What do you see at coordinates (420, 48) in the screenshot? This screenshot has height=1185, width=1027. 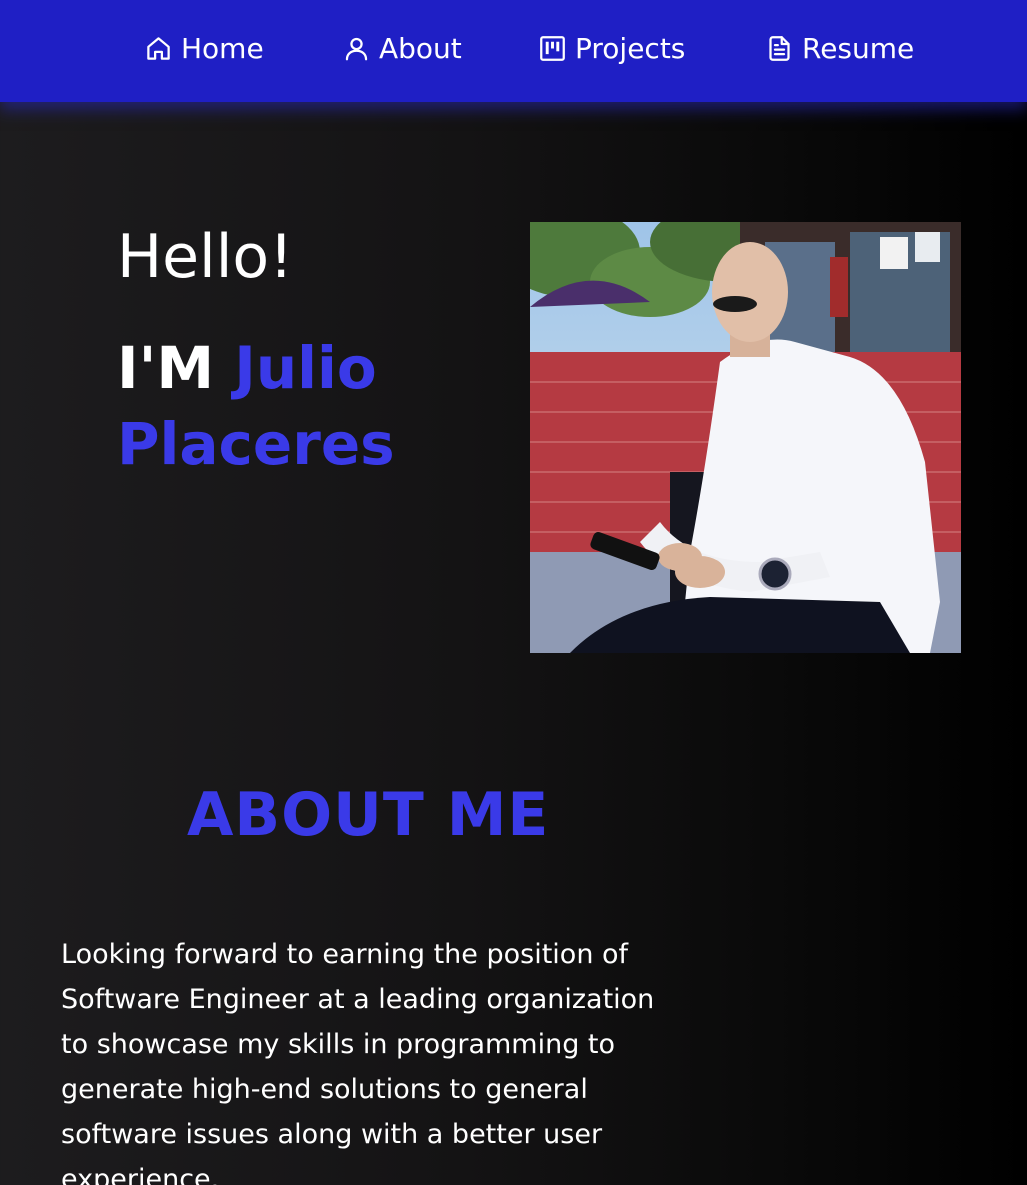 I see `nav-about-label: About` at bounding box center [420, 48].